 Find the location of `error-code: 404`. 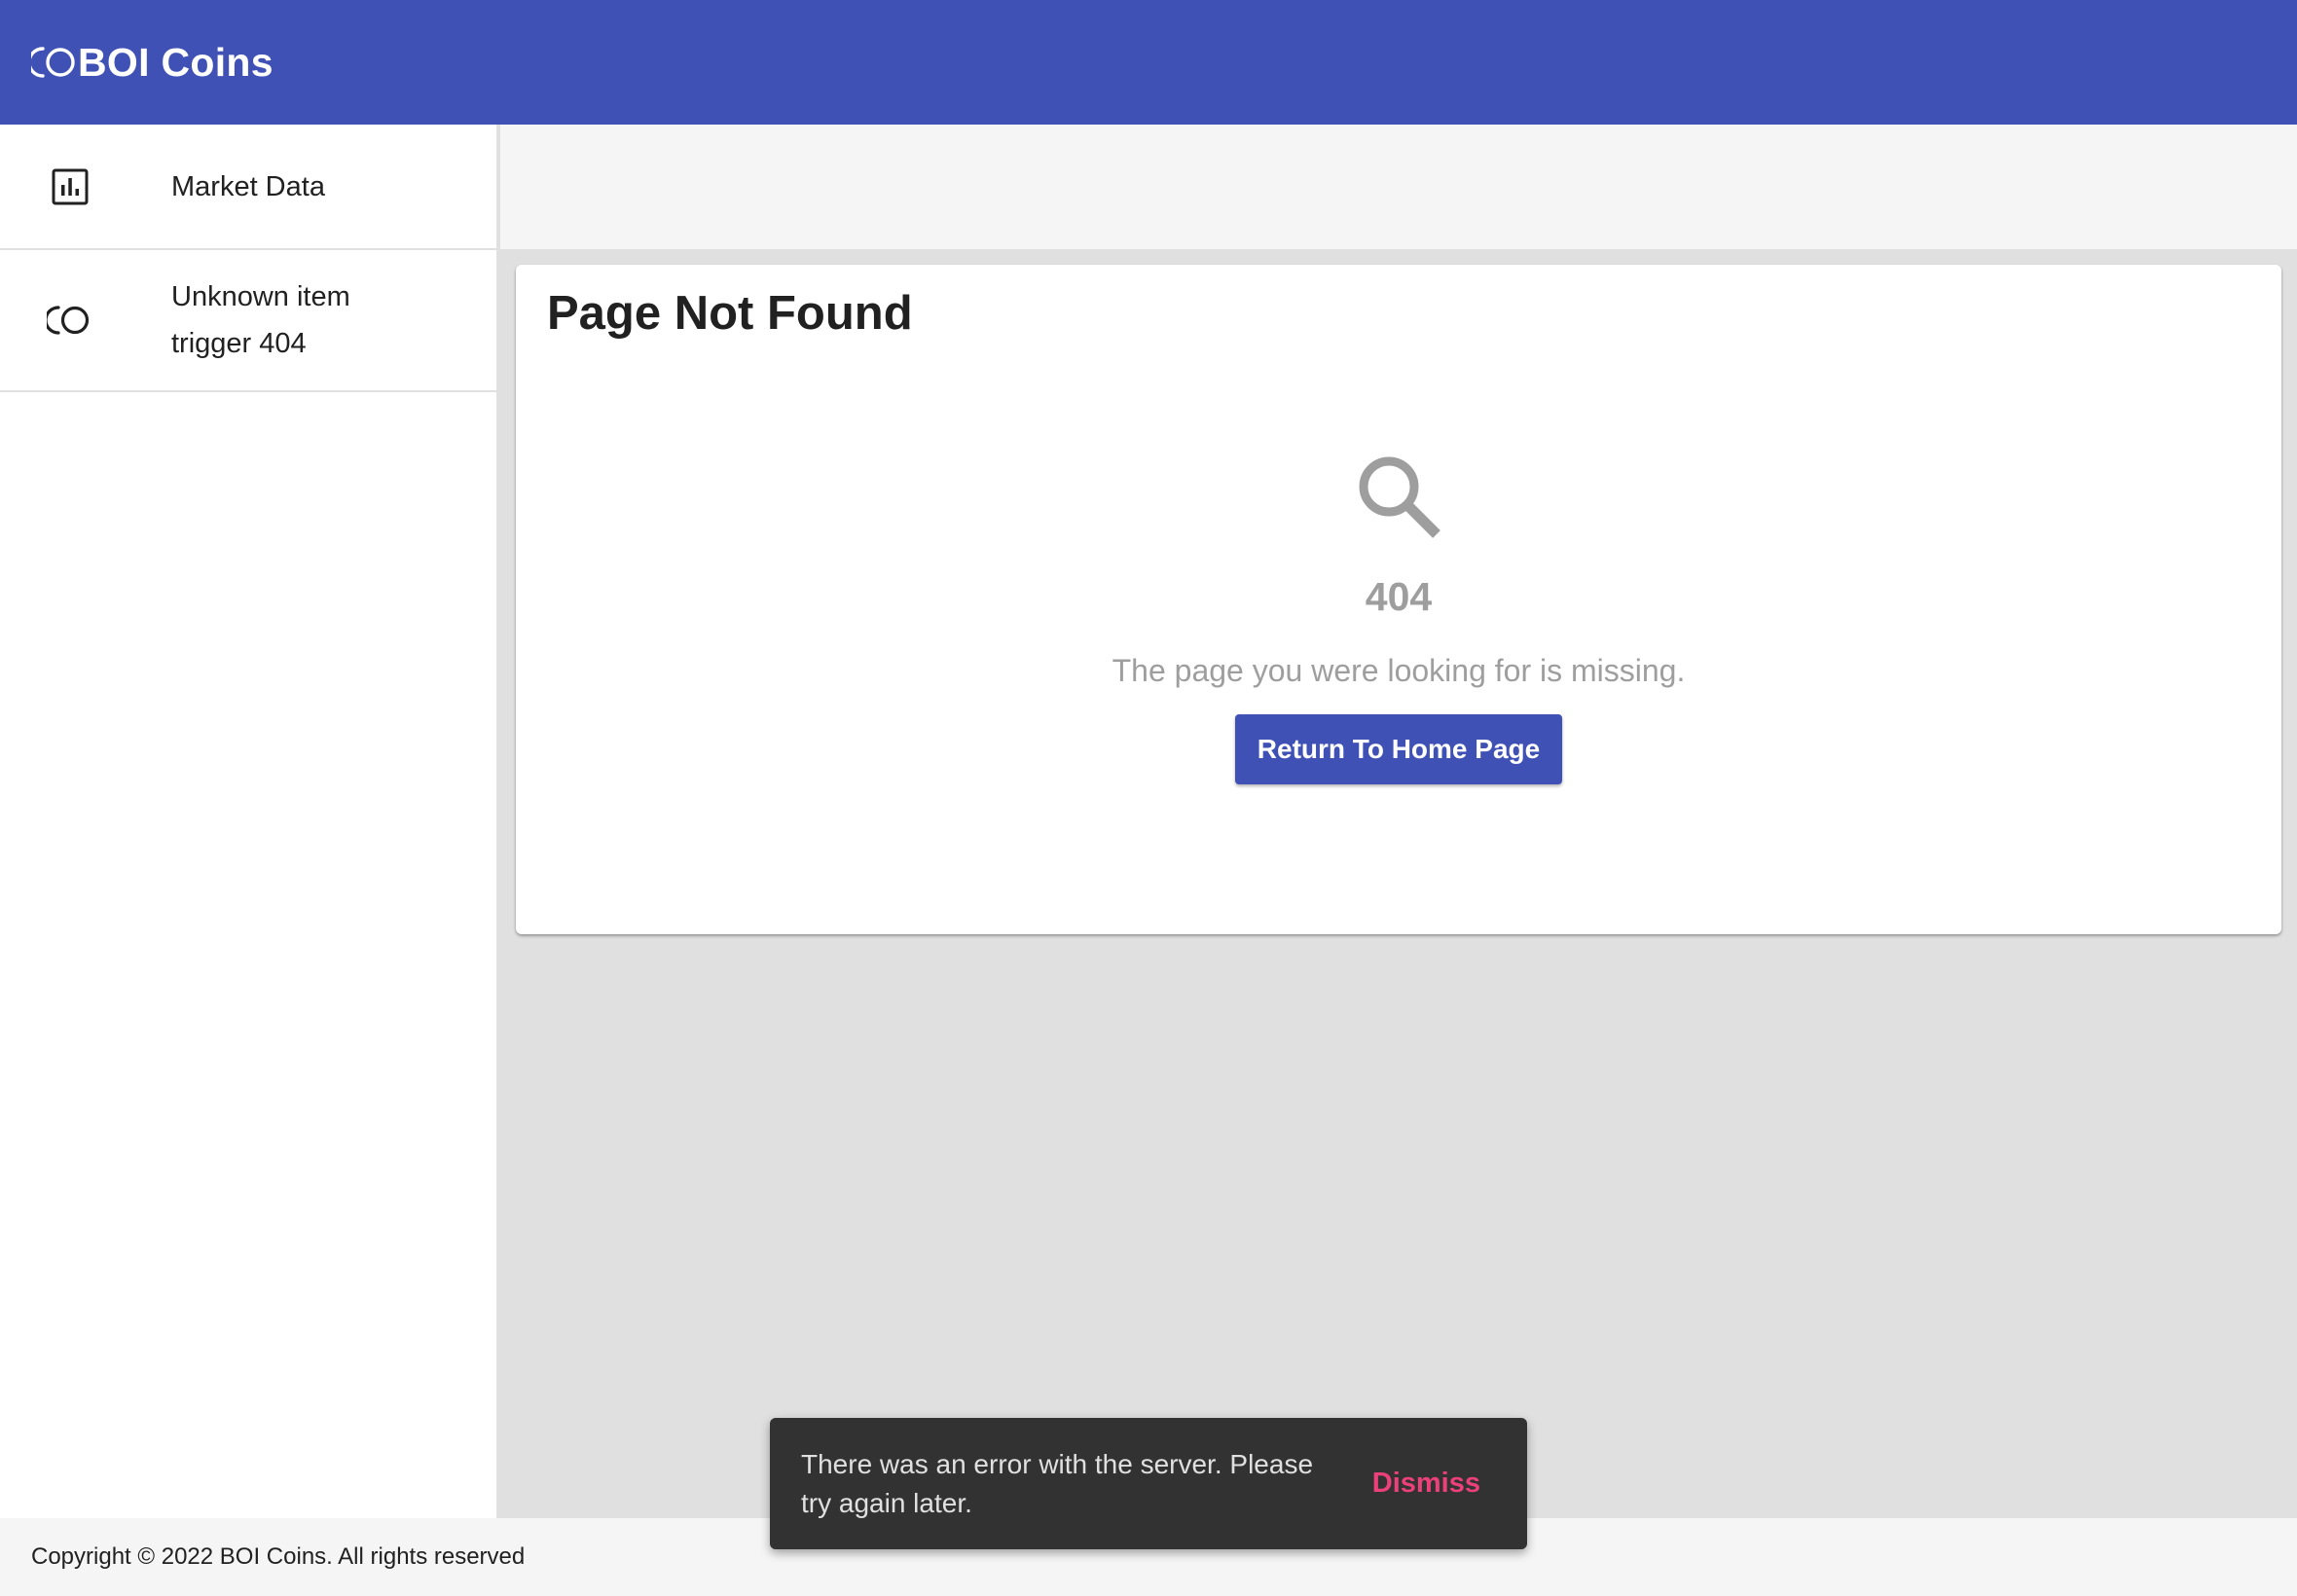

error-code: 404 is located at coordinates (1399, 596).